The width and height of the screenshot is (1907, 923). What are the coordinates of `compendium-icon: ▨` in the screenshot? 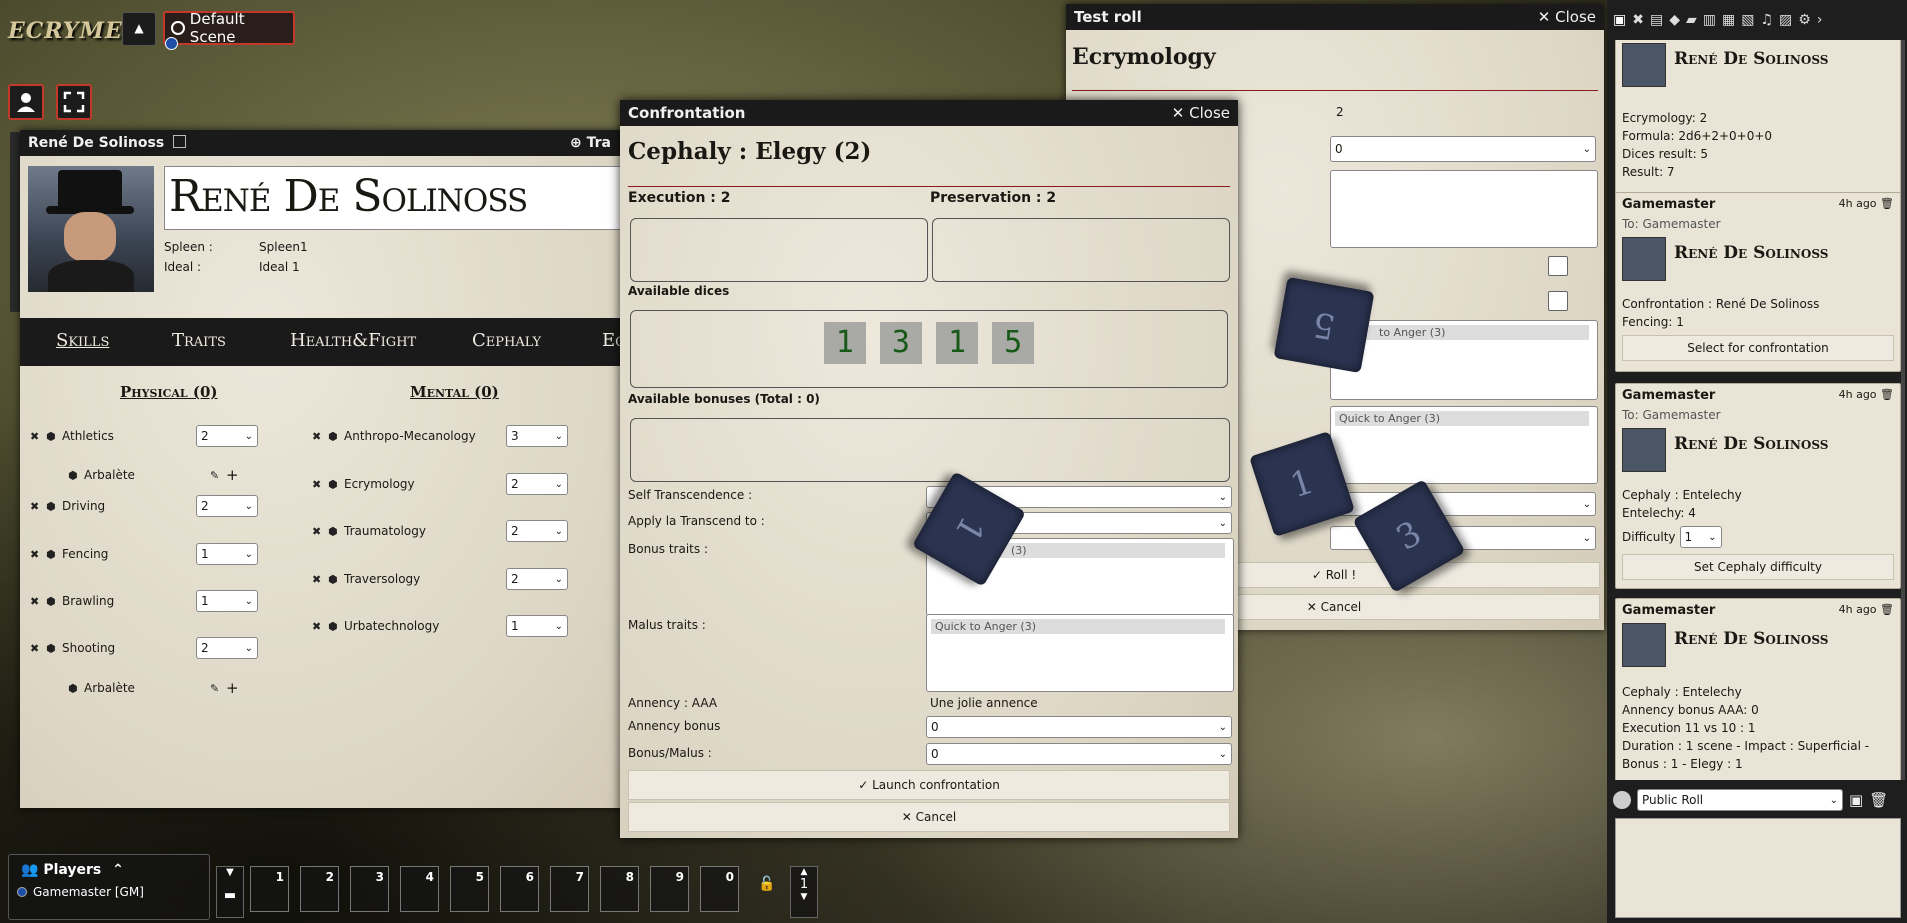 It's located at (1785, 20).